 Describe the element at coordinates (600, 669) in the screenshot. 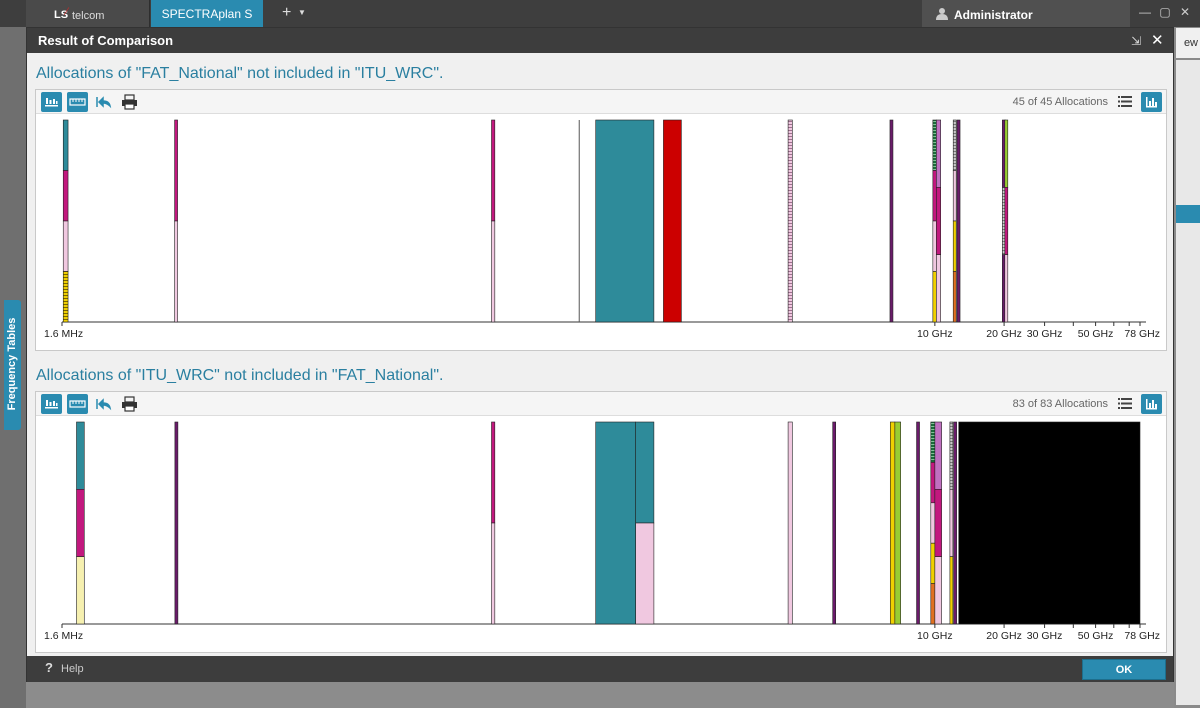

I see `dialog-footer: ? Help OK` at that location.